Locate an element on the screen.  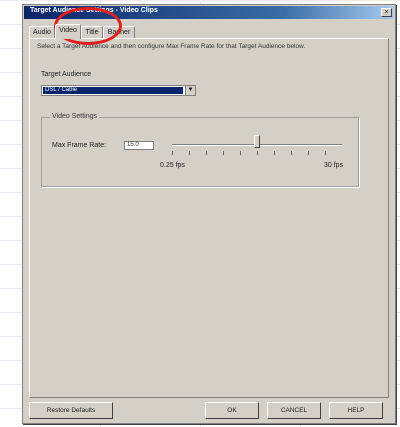
video-settings-group-title: Video Settings is located at coordinates (75, 116).